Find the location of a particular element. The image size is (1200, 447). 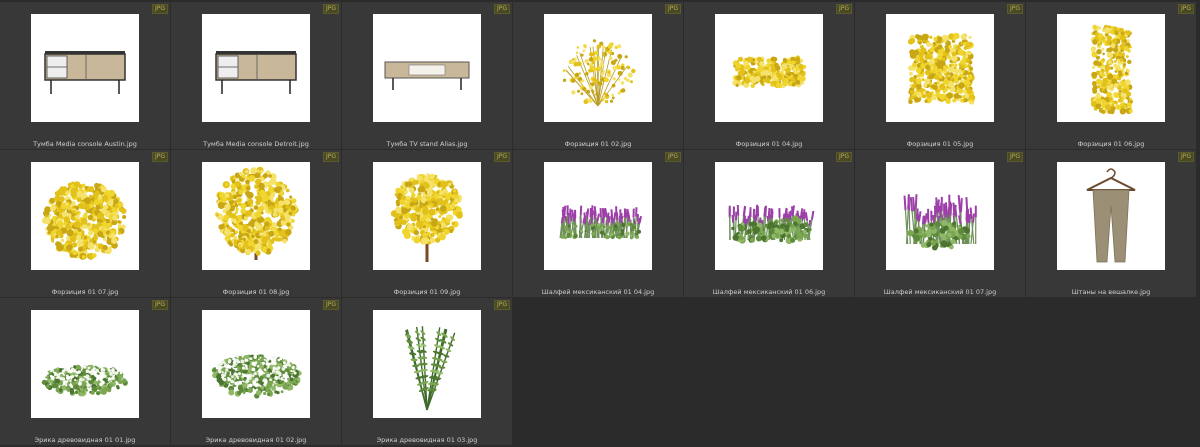

pants-hanger-icon is located at coordinates (1111, 216).